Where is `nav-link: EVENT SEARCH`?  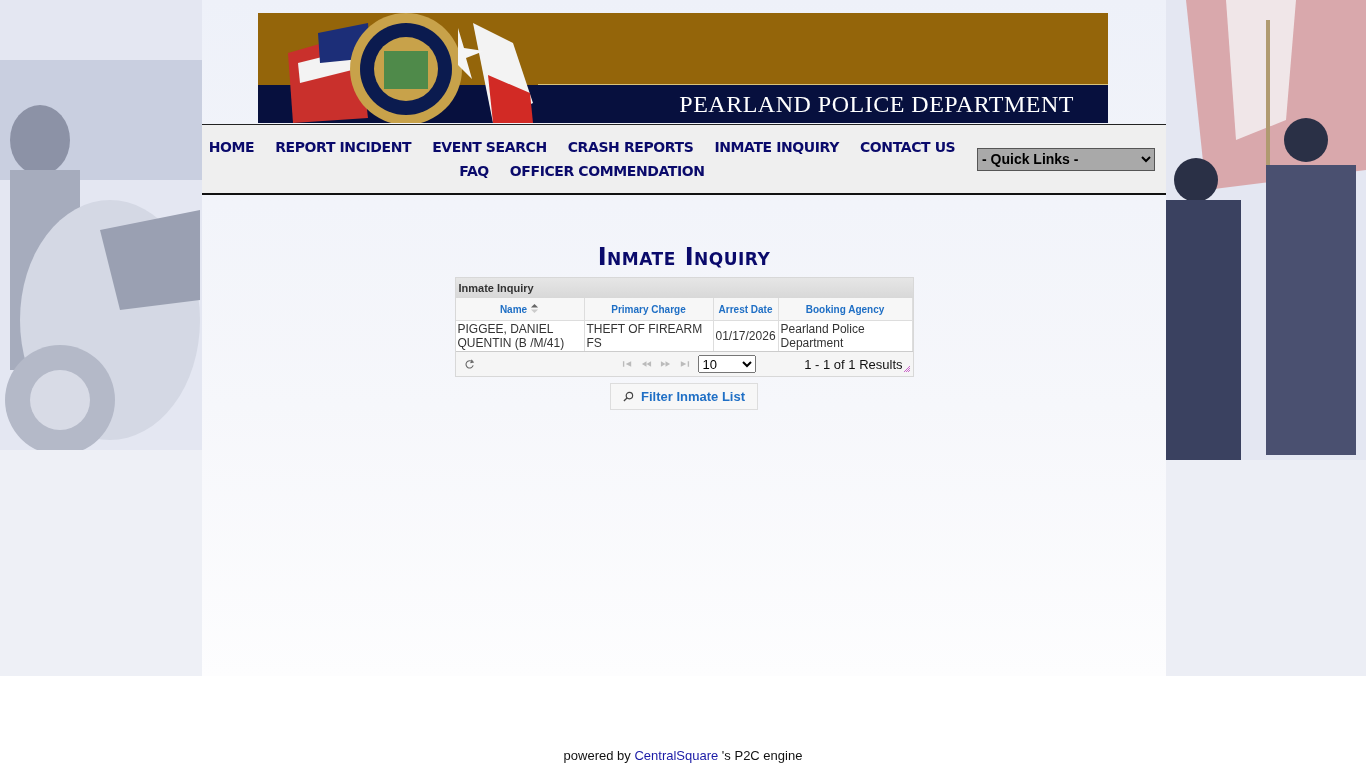 nav-link: EVENT SEARCH is located at coordinates (489, 147).